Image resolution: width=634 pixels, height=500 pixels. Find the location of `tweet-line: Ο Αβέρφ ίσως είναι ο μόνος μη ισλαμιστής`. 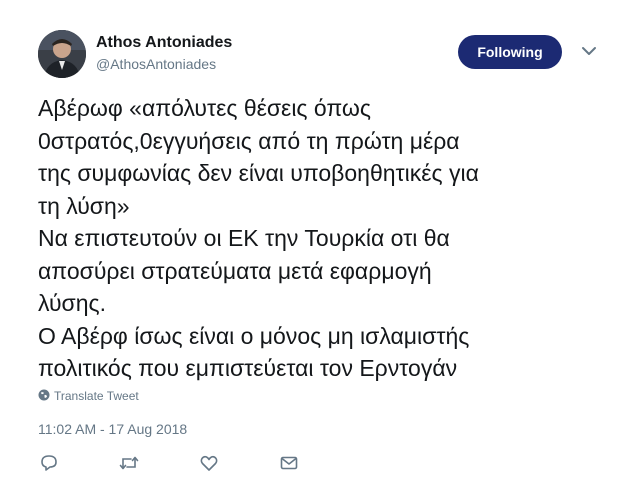

tweet-line: Ο Αβέρφ ίσως είναι ο μόνος μη ισλαμιστής is located at coordinates (254, 335).